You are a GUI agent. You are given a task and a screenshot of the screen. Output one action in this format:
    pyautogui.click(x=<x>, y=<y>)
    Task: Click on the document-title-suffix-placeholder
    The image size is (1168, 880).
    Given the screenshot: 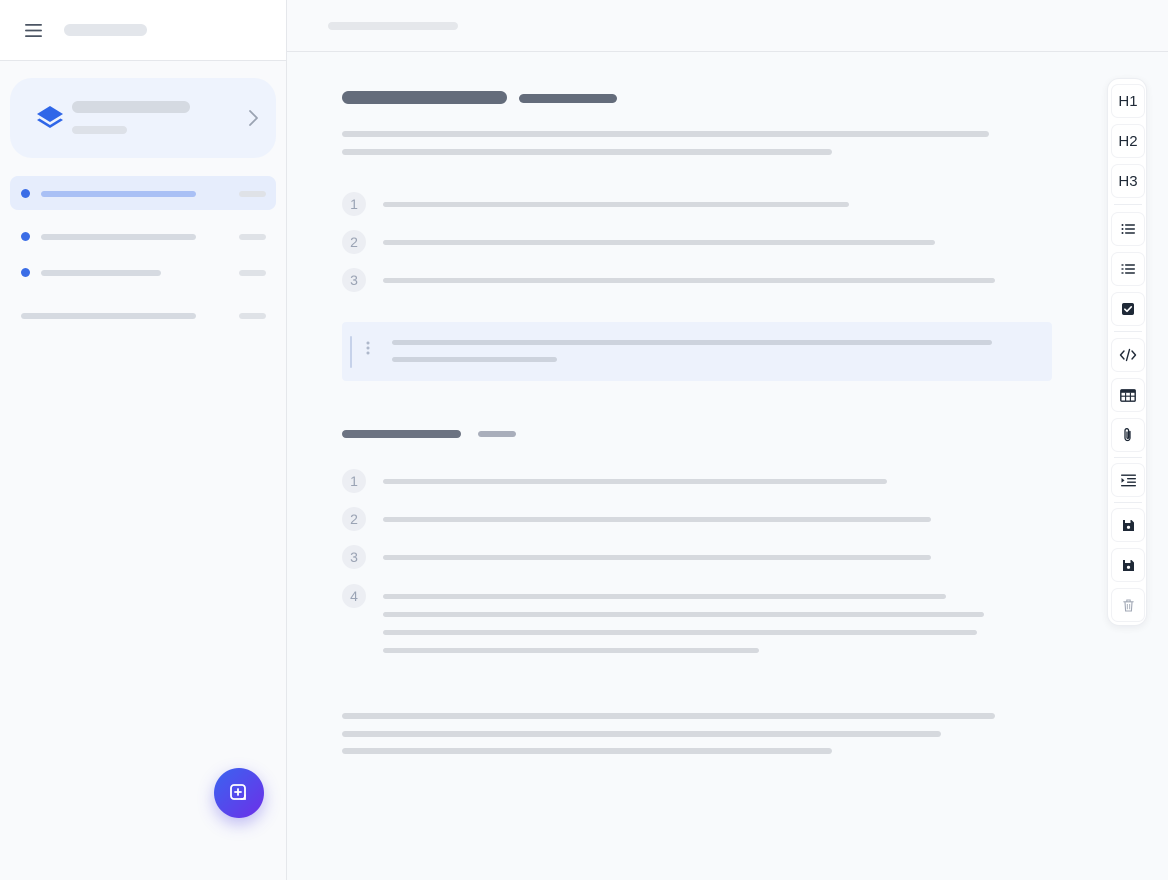 What is the action you would take?
    pyautogui.click(x=568, y=98)
    